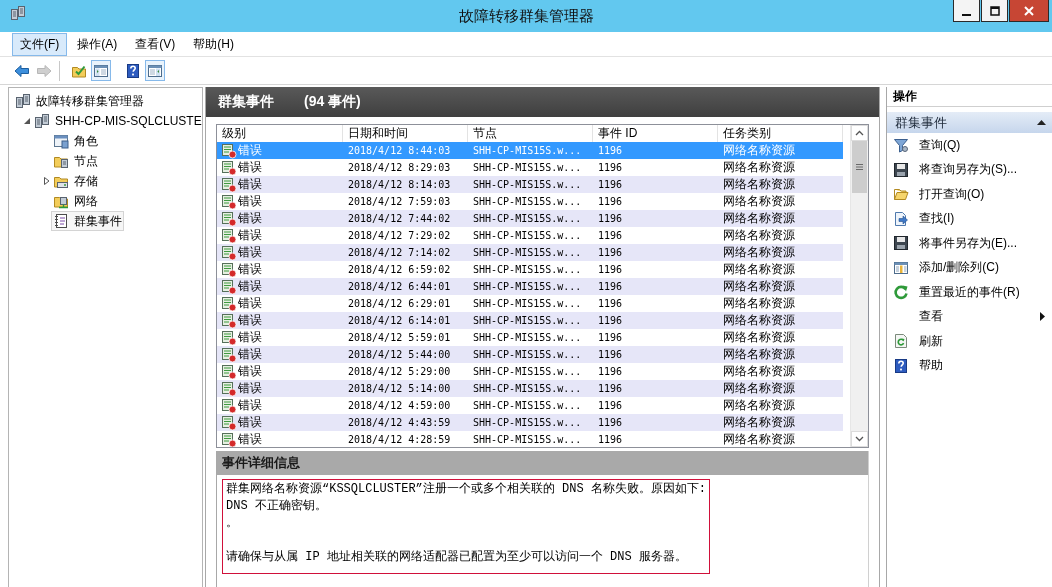 The height and width of the screenshot is (587, 1052). What do you see at coordinates (466, 489) in the screenshot?
I see `description-line: 群集网络名称资源“KSSQLCLUSTER”注册一个或多个相关联的 DNS 名称失败。原因如下:` at bounding box center [466, 489].